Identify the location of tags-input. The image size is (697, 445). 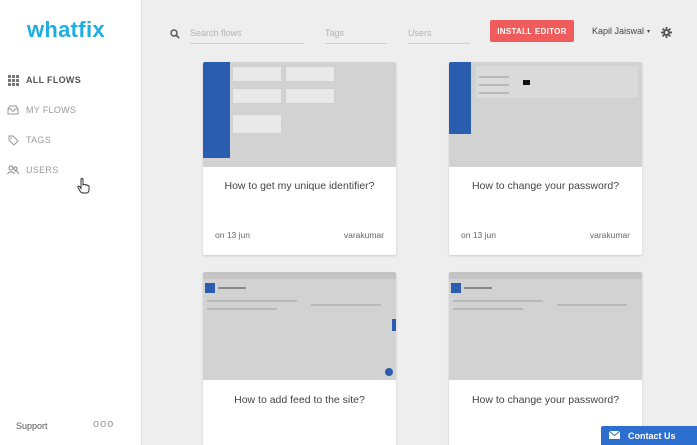
(356, 32).